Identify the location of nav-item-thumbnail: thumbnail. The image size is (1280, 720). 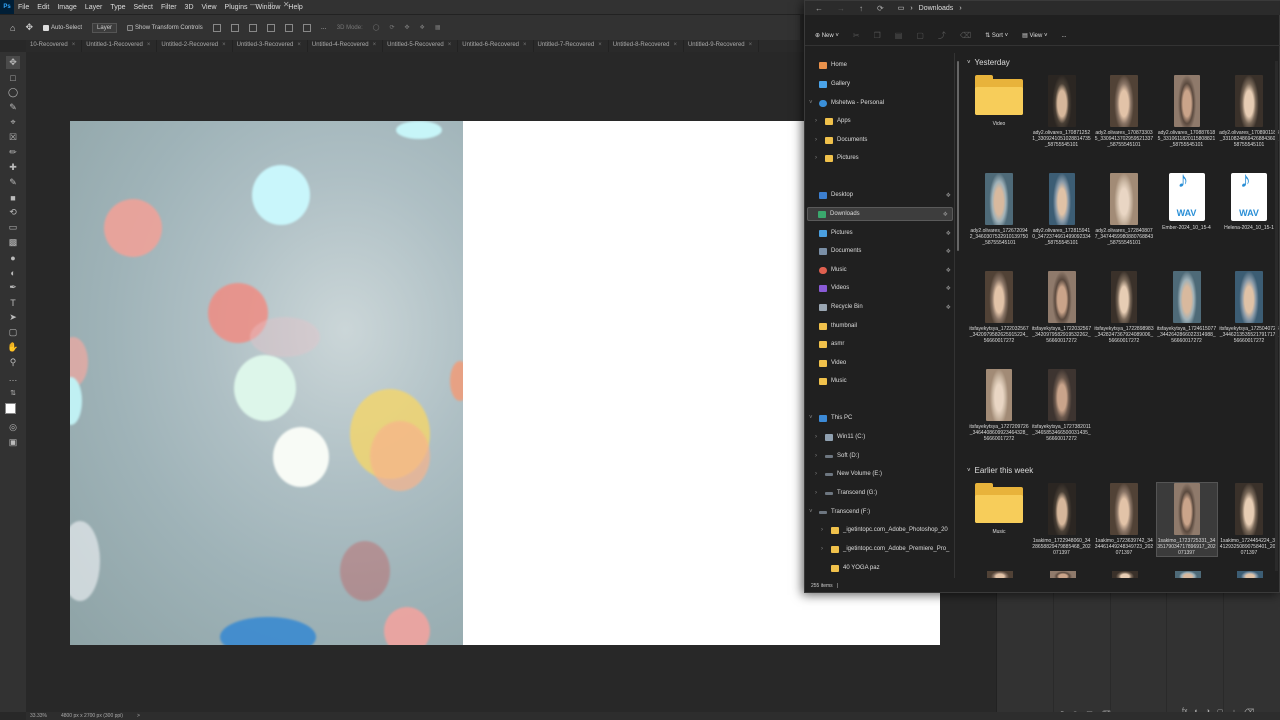
(881, 326).